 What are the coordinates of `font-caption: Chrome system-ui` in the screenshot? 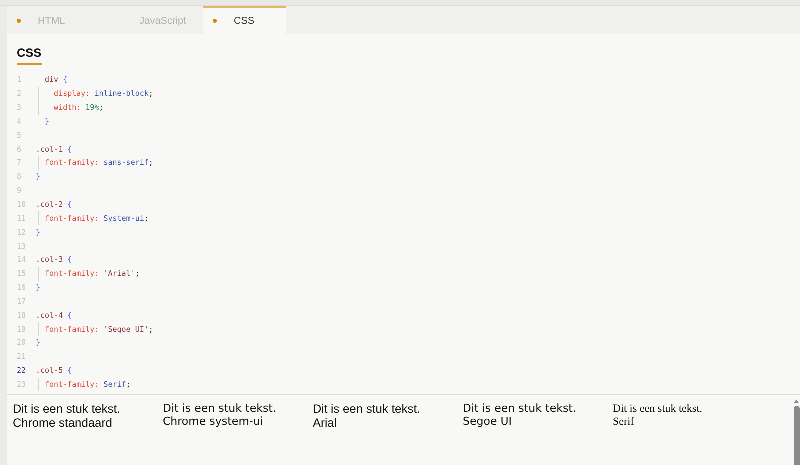 It's located at (213, 422).